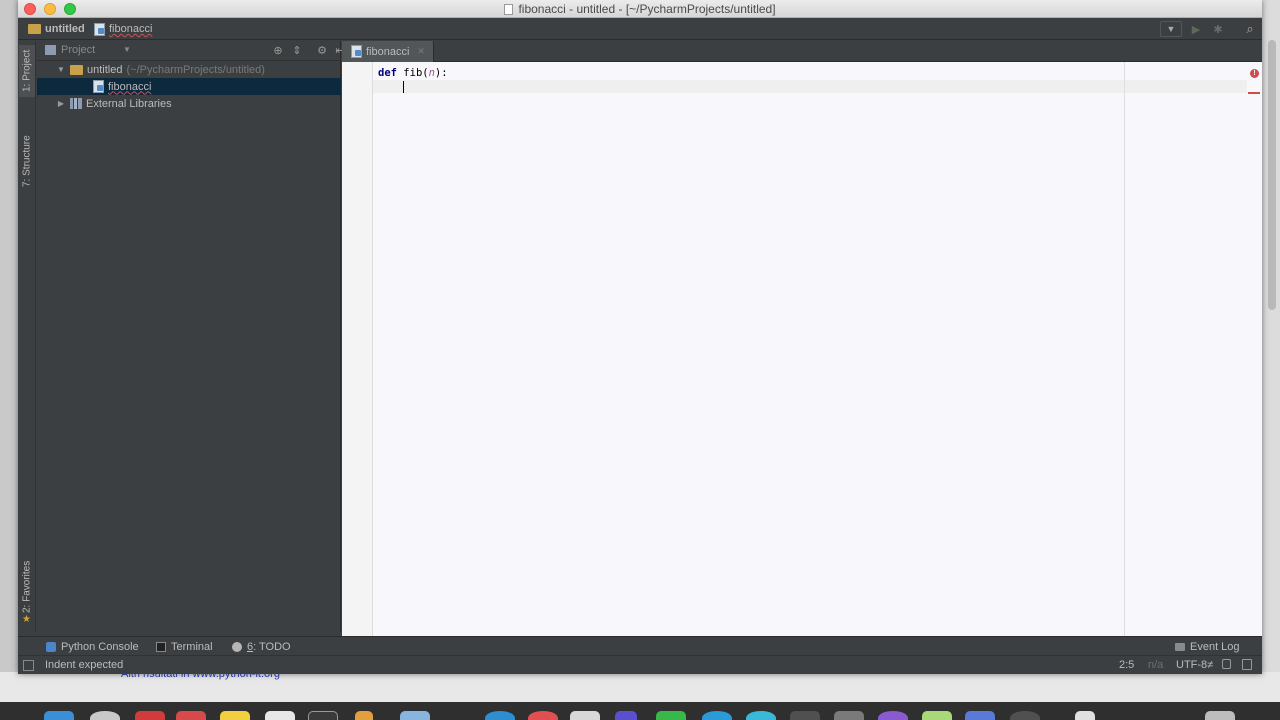 The image size is (1280, 720). I want to click on chevron-down-icon: ▼, so click(127, 49).